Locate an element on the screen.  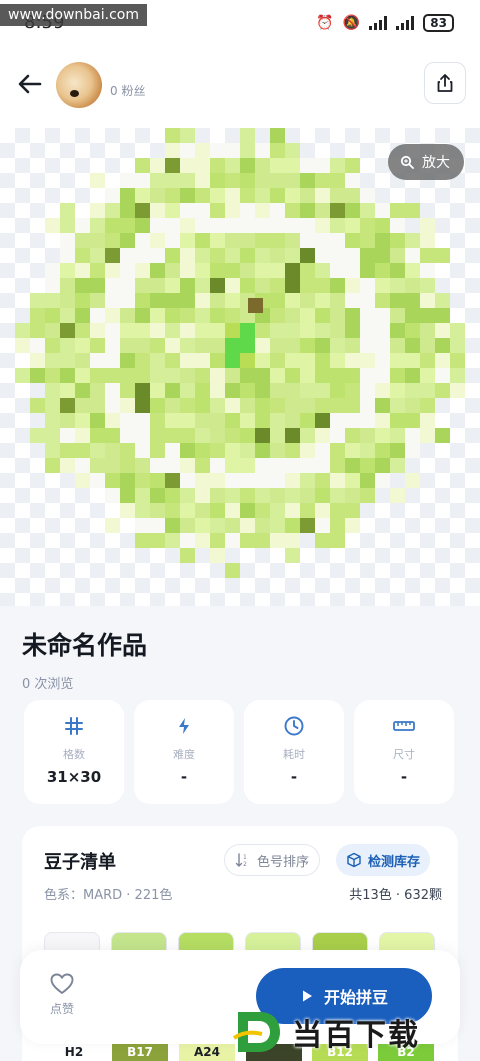
share-button is located at coordinates (445, 83).